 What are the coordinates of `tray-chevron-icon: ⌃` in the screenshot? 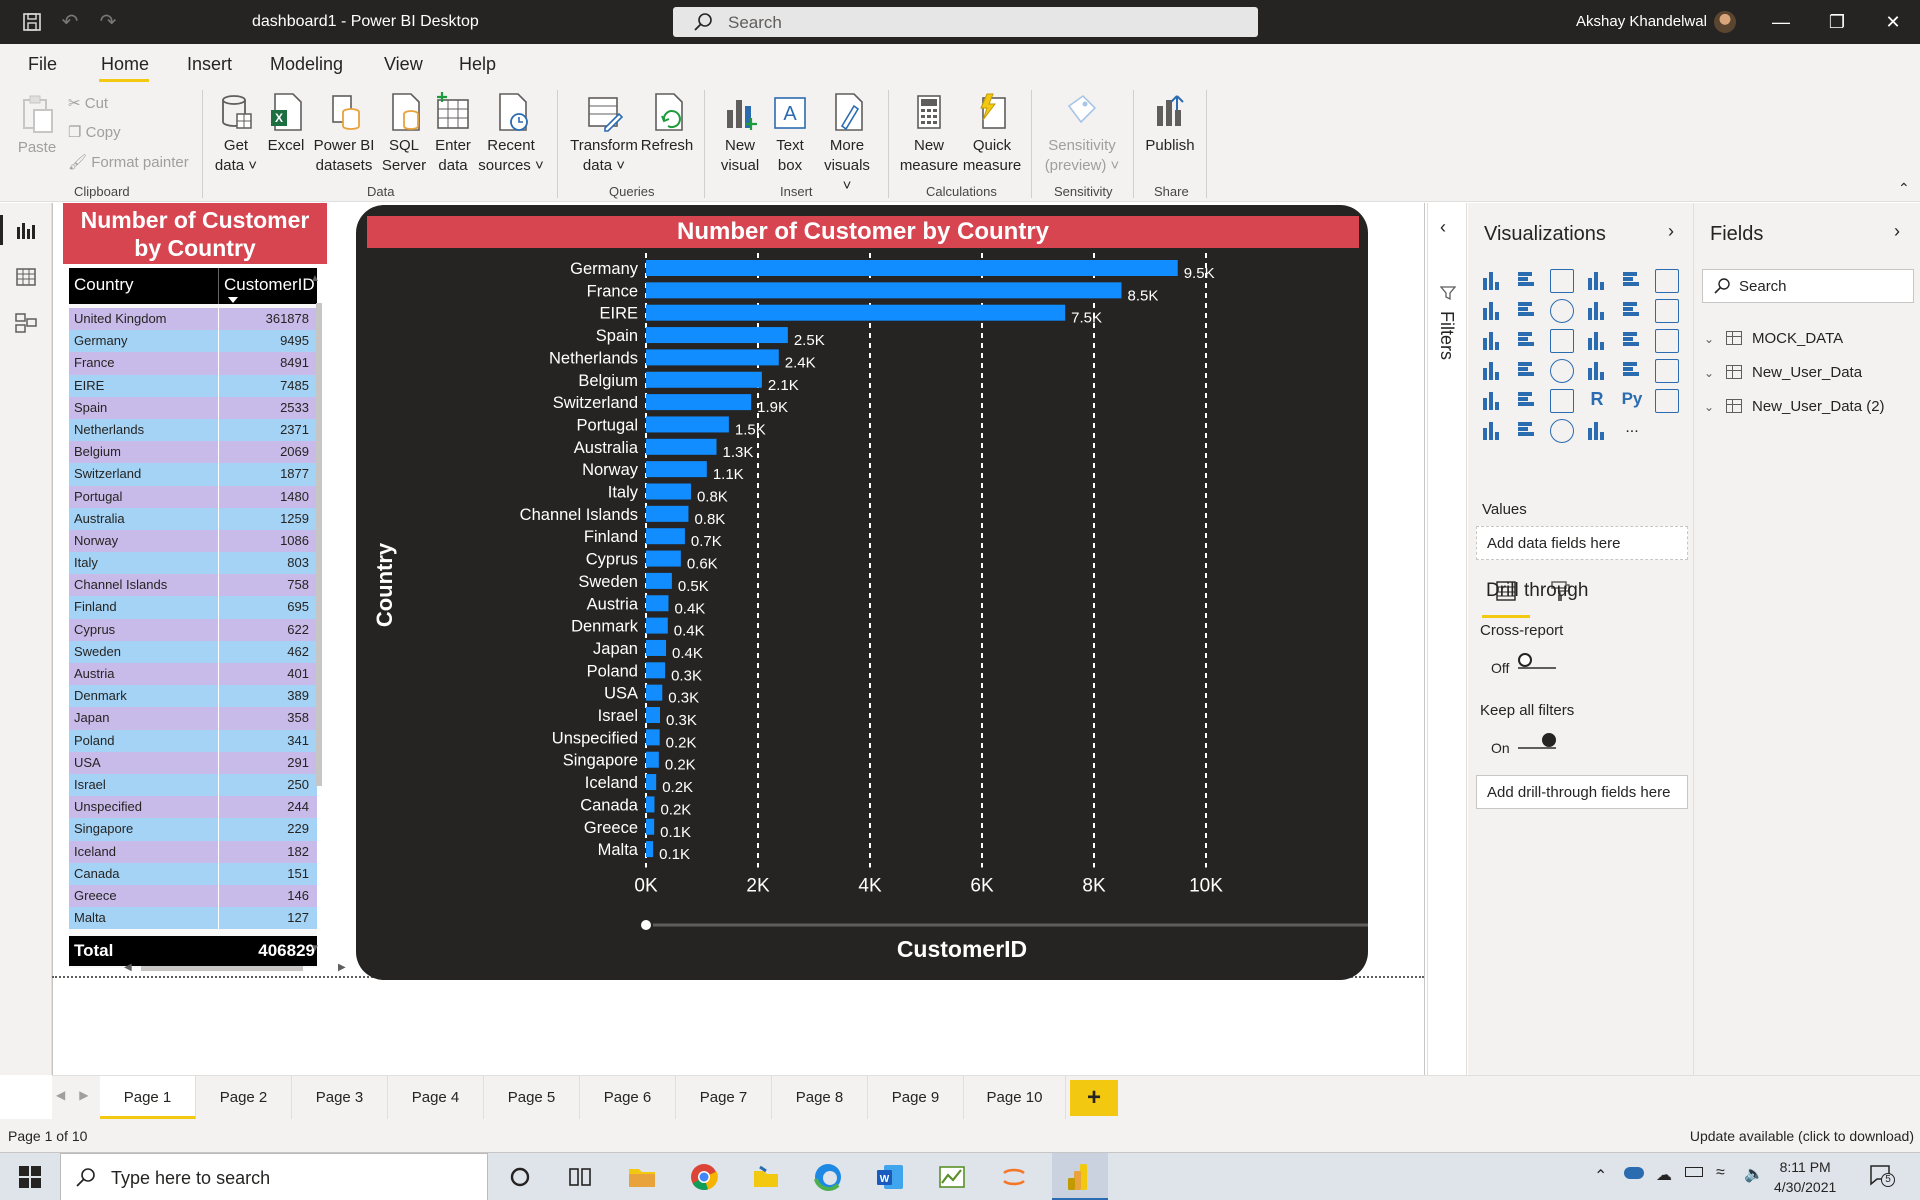 It's located at (1600, 1176).